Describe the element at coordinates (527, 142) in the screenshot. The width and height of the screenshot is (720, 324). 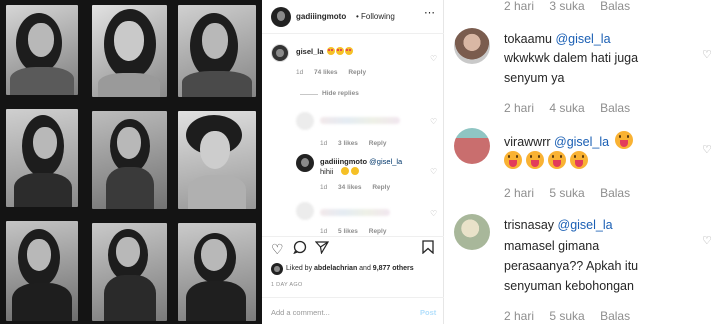
I see `comment-username: virawwrr` at that location.